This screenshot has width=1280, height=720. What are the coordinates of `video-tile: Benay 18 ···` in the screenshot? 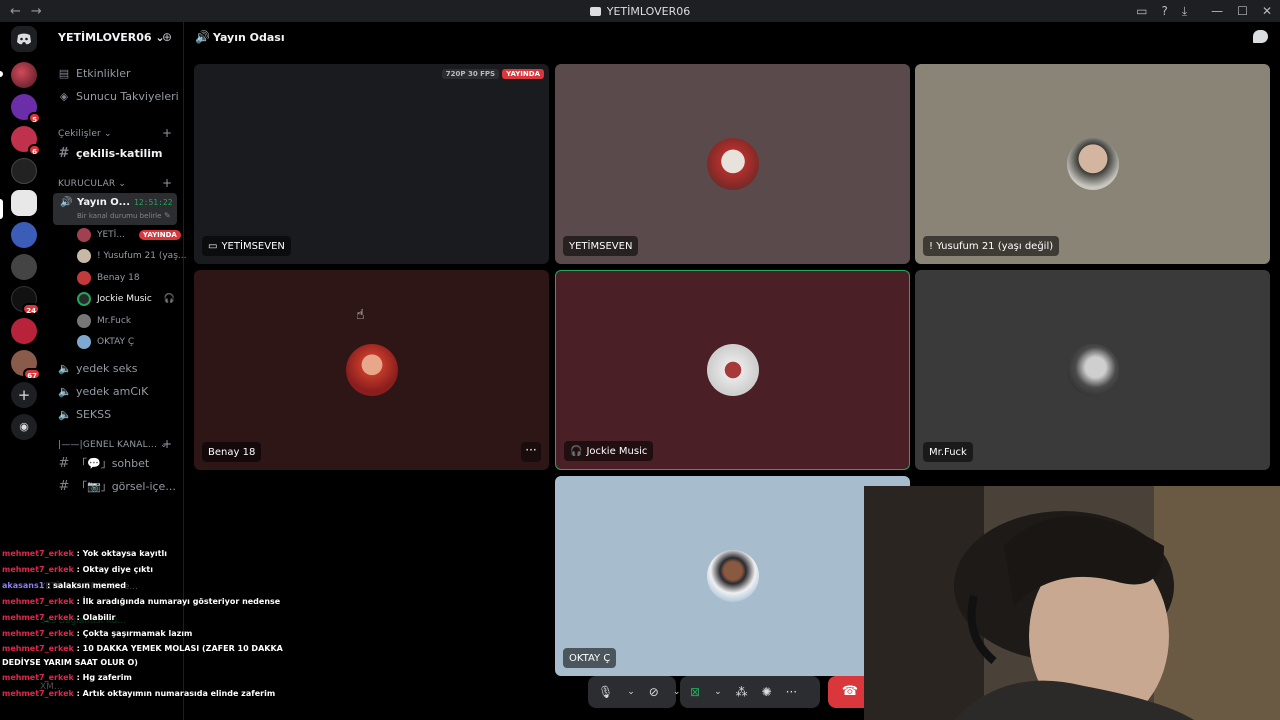 It's located at (371, 370).